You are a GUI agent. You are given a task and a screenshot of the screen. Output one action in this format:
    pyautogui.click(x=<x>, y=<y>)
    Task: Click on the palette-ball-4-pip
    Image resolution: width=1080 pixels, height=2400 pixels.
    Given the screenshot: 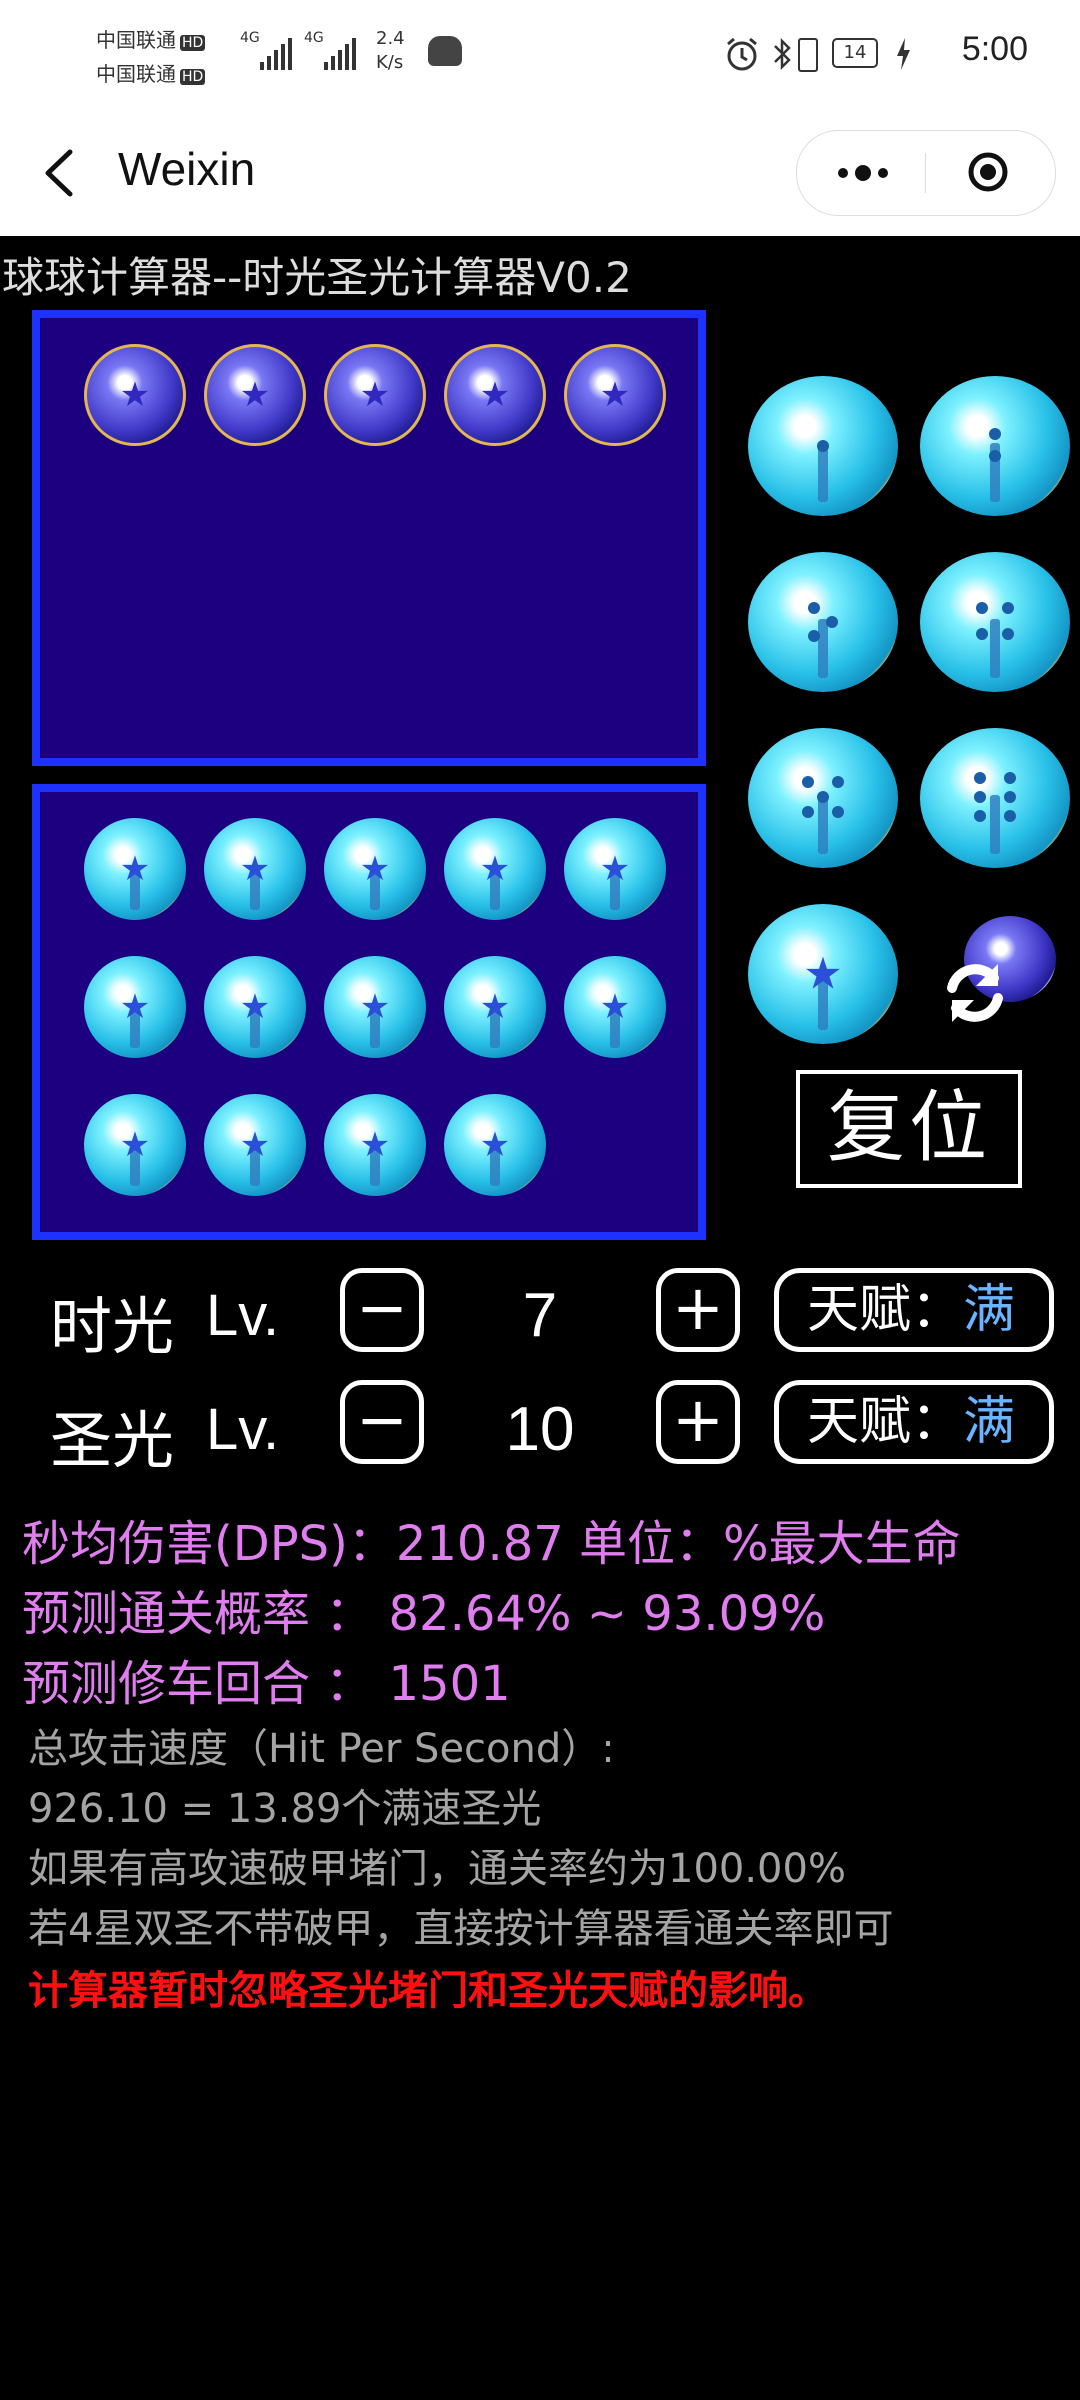 What is the action you would take?
    pyautogui.click(x=995, y=622)
    